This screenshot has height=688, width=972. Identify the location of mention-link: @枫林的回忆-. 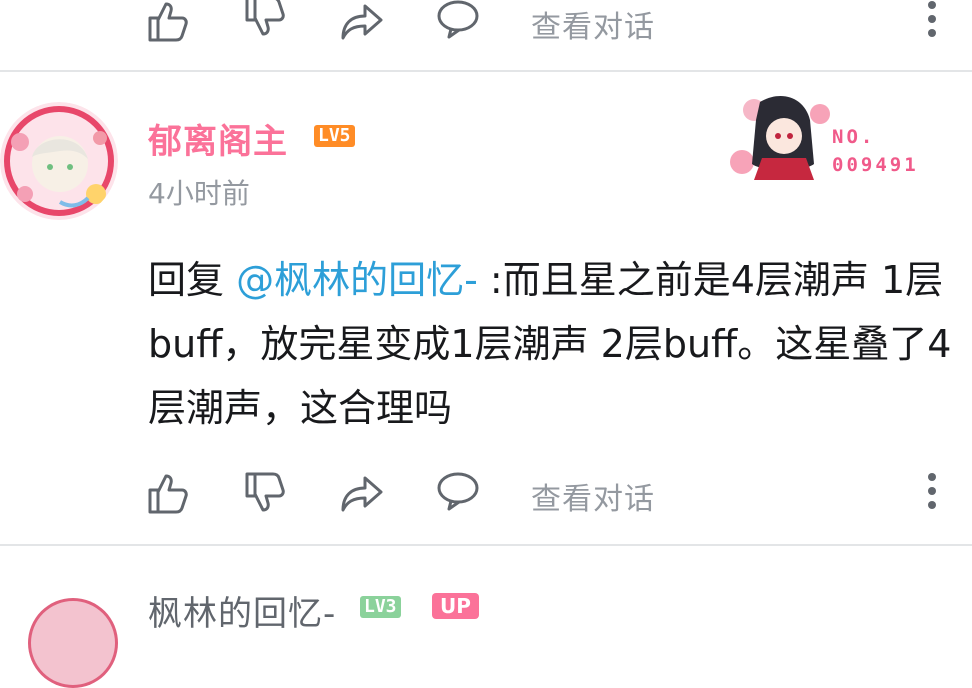
(357, 280).